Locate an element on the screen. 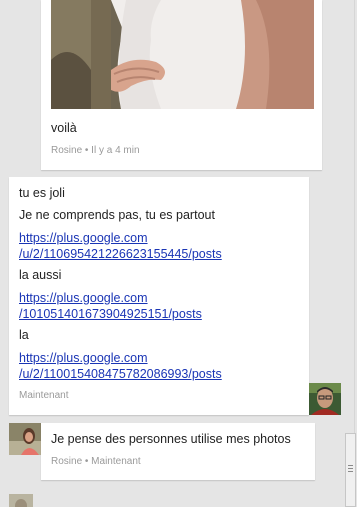  panel-edge is located at coordinates (354, 216).